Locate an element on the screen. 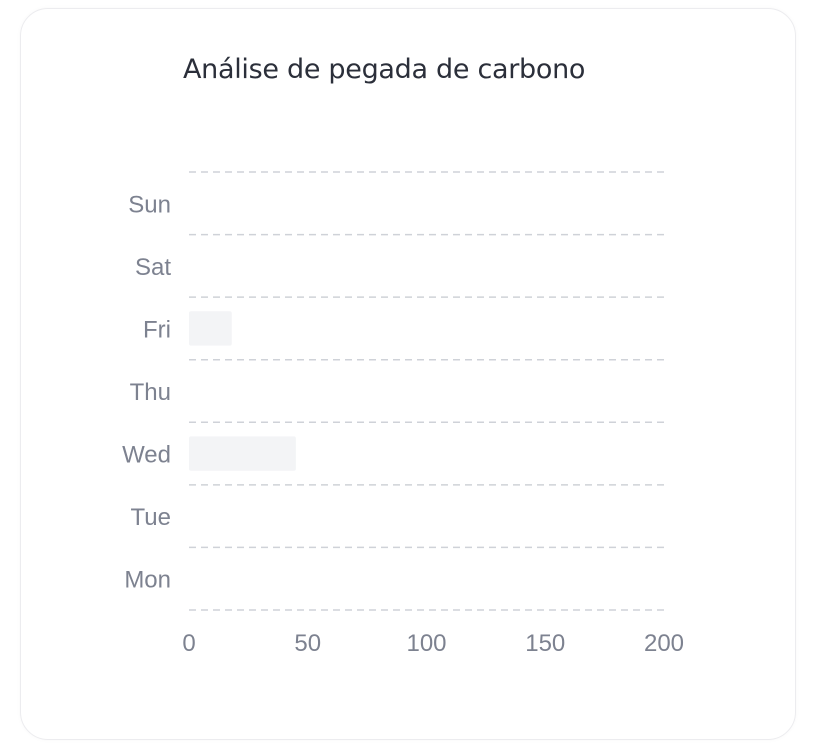  y-tick-label: Wed is located at coordinates (146, 455).